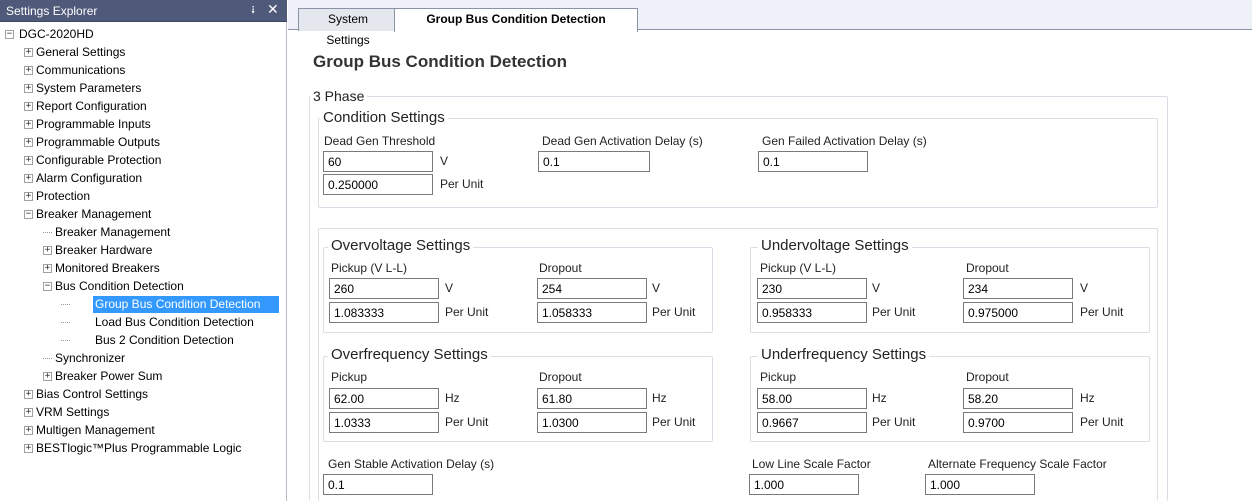  Describe the element at coordinates (844, 354) in the screenshot. I see `underfrequency-title: Underfrequency Settings` at that location.